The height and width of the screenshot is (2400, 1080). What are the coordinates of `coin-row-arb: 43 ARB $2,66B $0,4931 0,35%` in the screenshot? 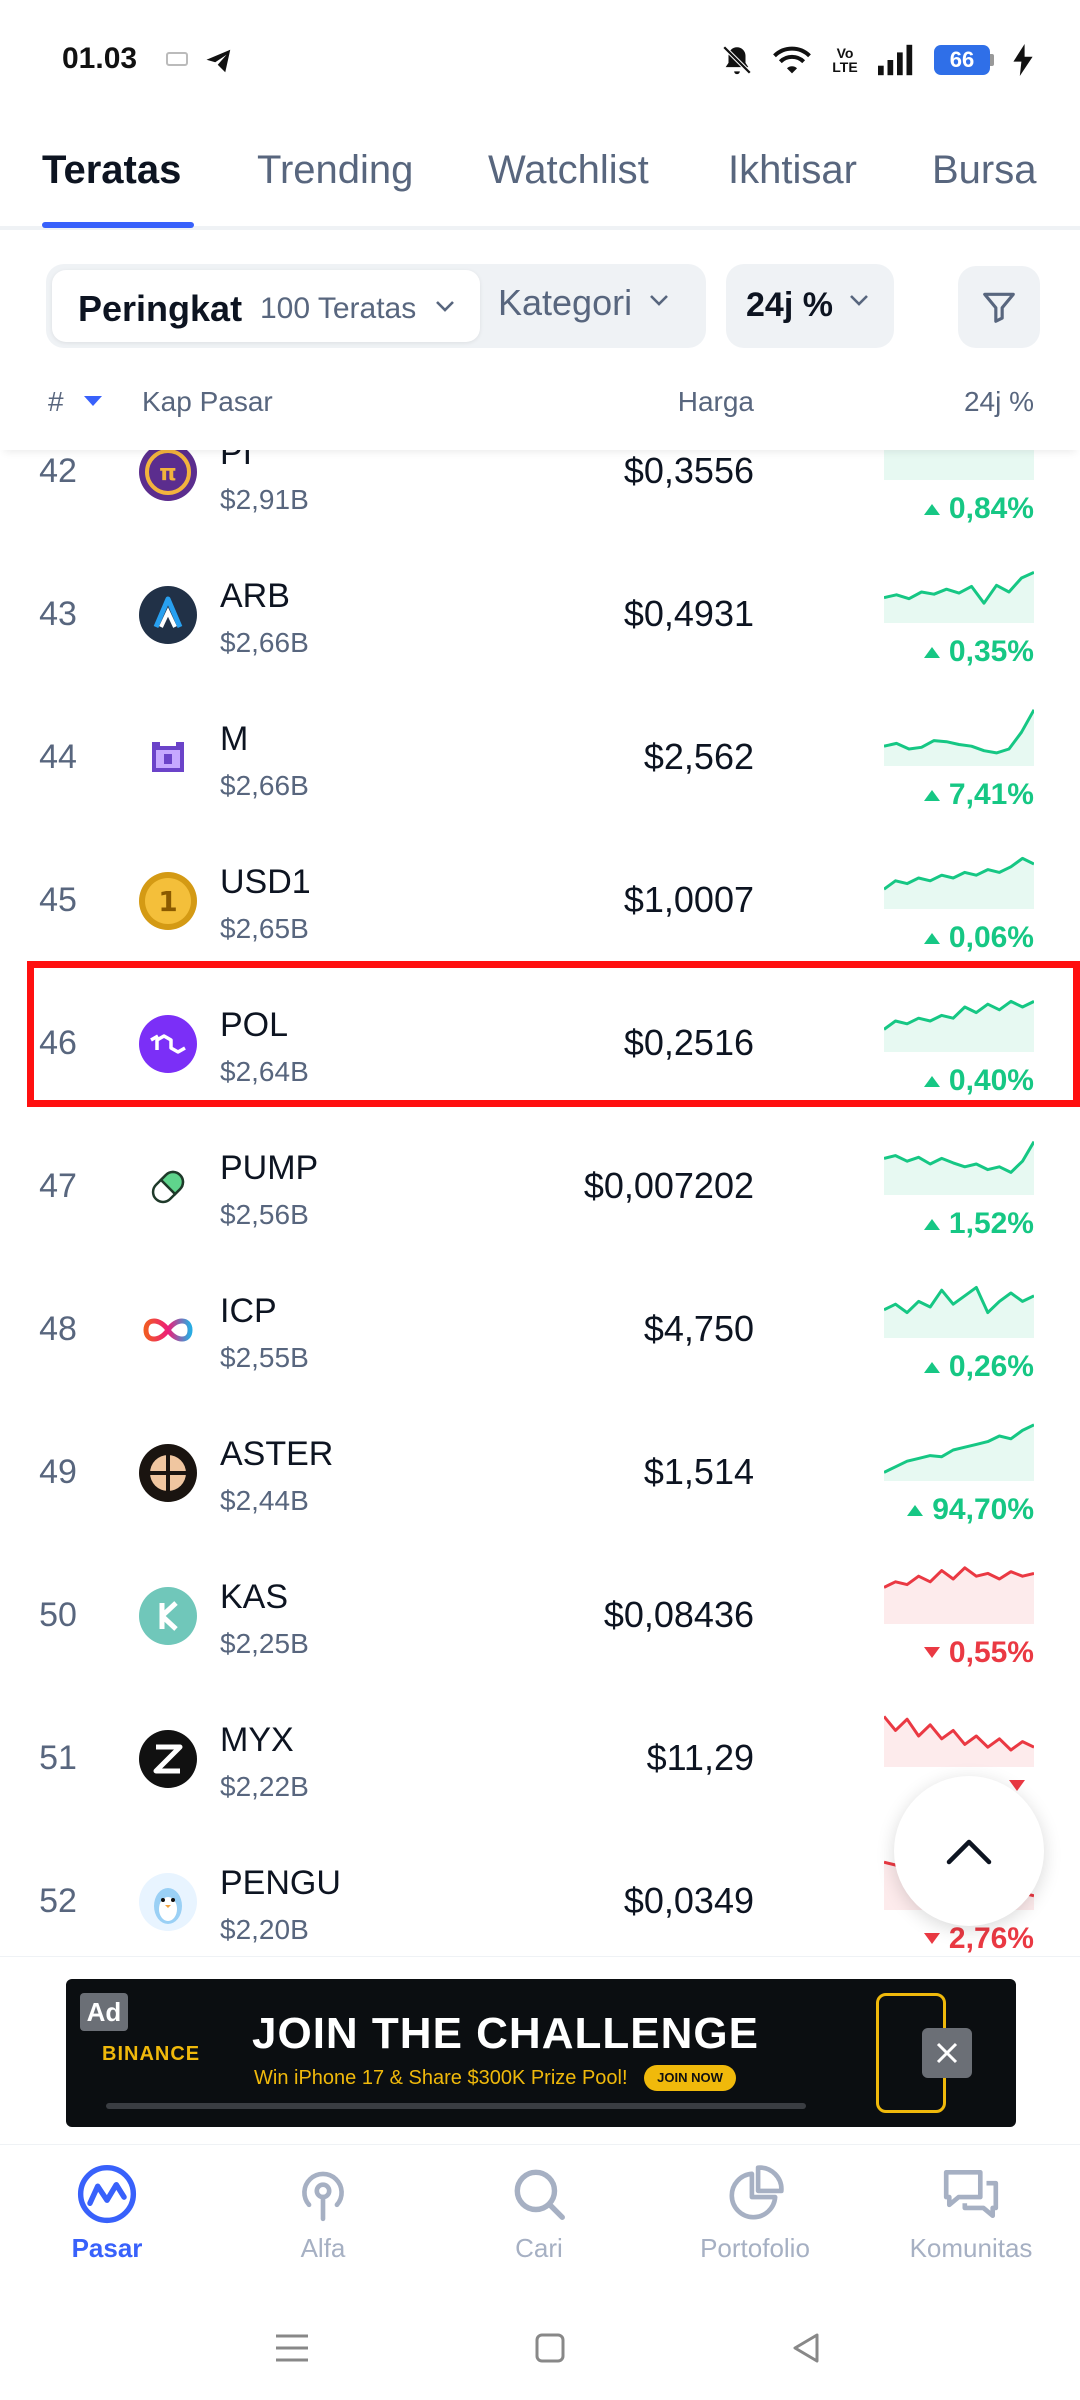 It's located at (540, 614).